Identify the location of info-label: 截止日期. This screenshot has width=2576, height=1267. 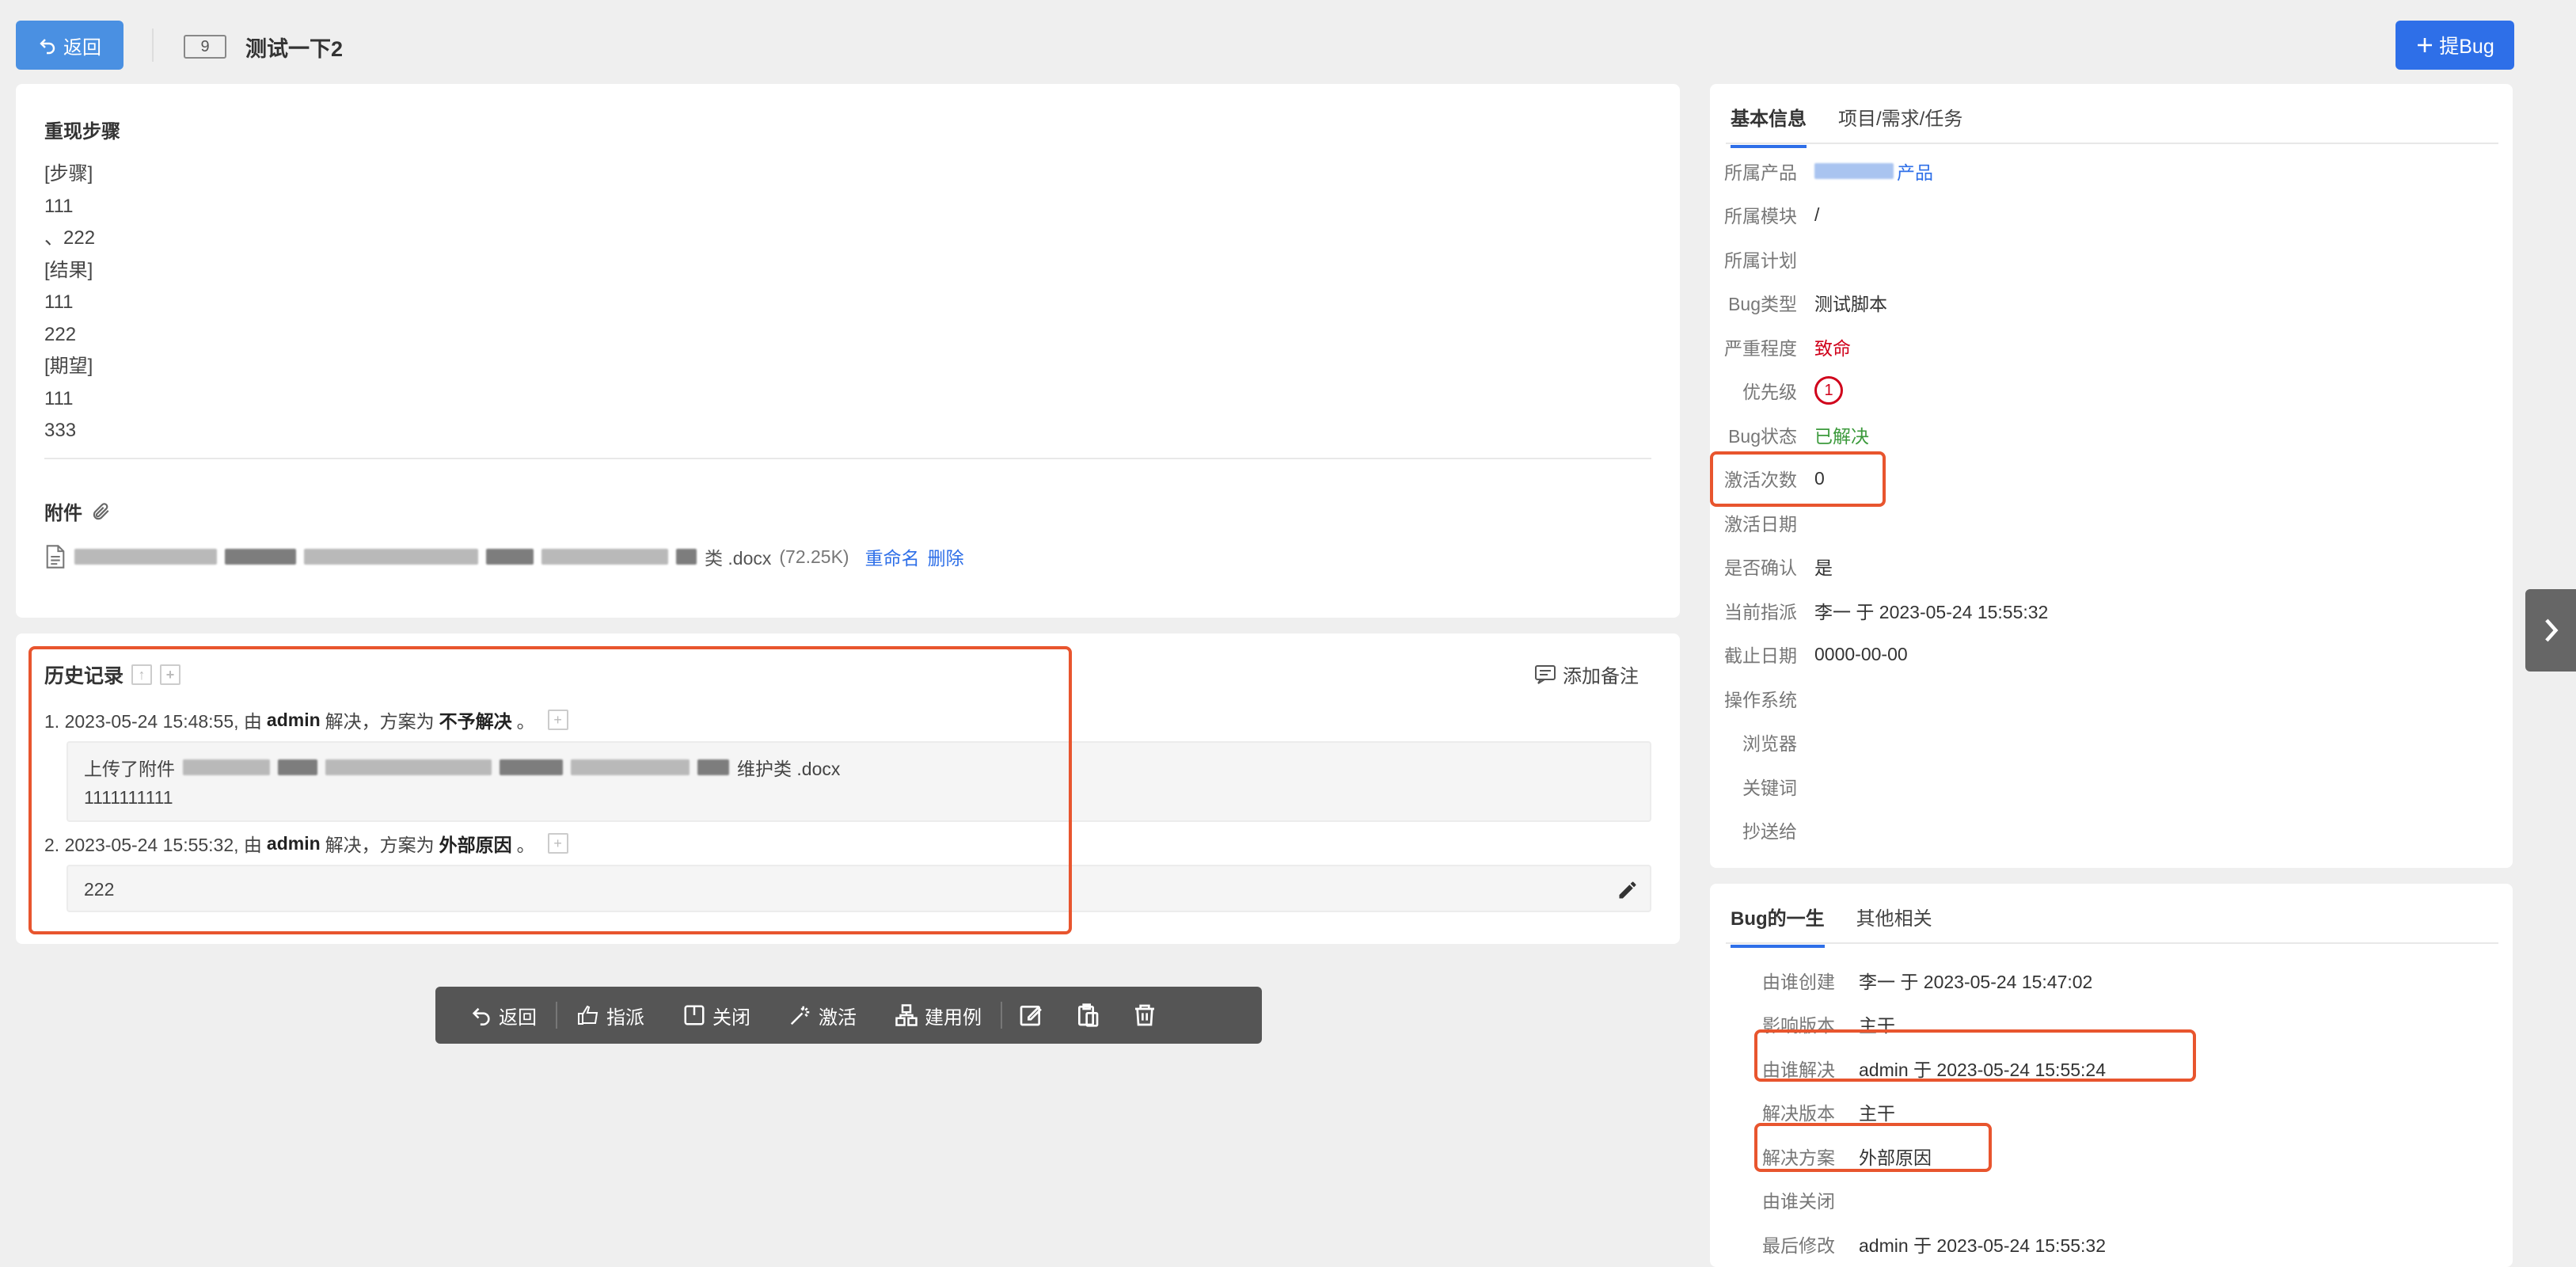
(1761, 656).